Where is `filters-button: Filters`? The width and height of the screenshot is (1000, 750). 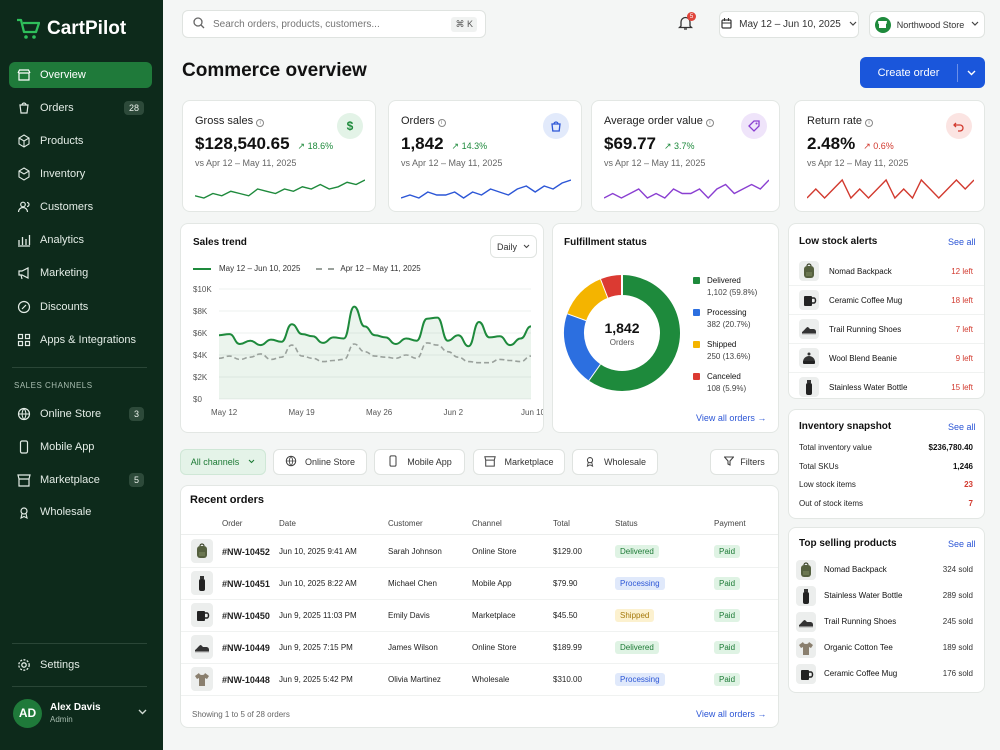
filters-button: Filters is located at coordinates (744, 462).